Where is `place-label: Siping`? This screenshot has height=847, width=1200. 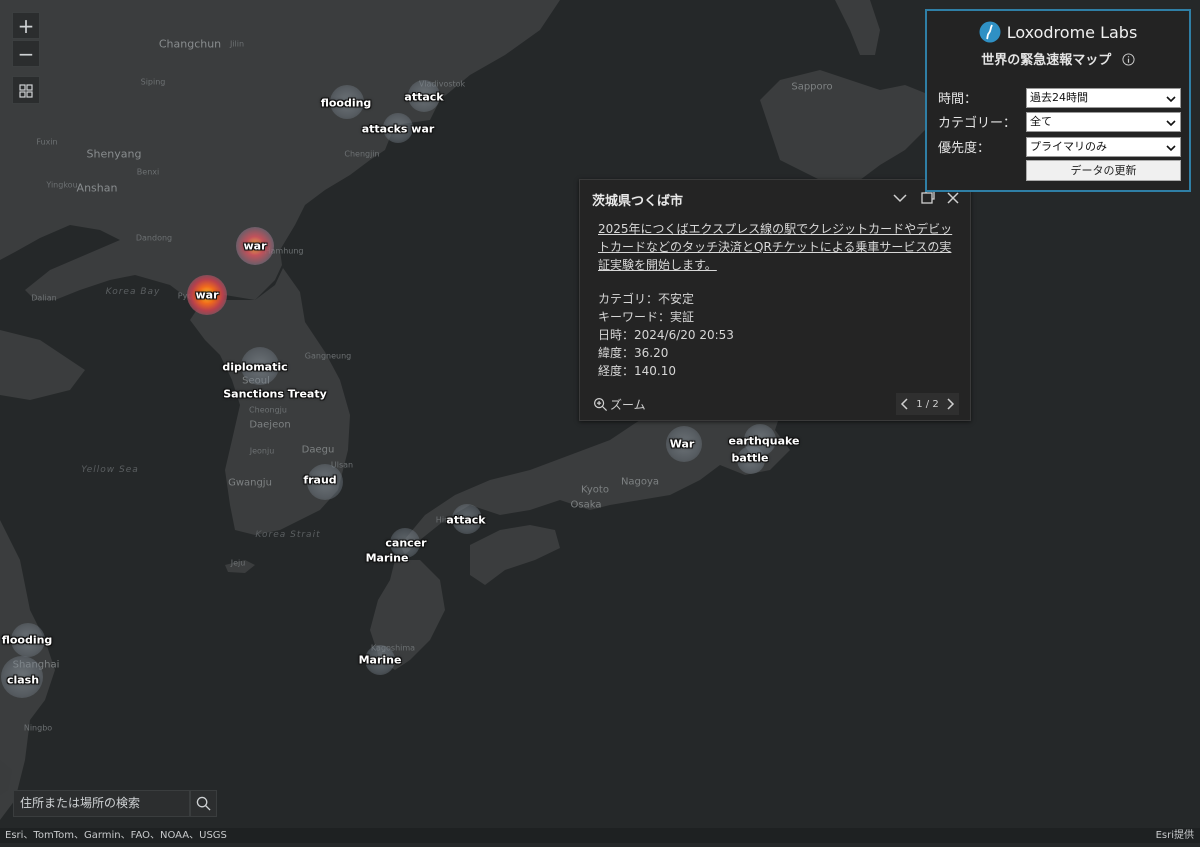 place-label: Siping is located at coordinates (153, 82).